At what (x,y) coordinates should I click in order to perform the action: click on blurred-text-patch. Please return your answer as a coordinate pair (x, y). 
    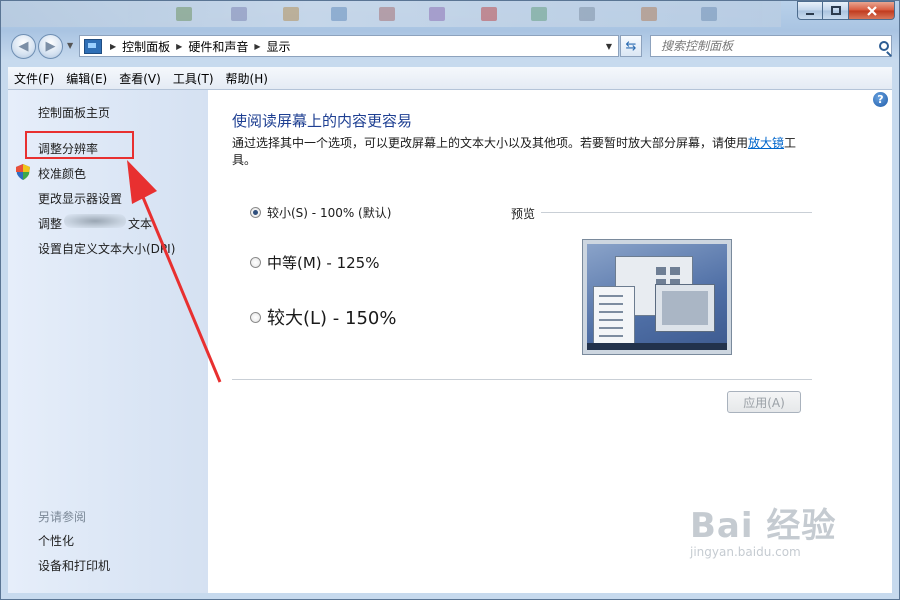
    Looking at the image, I should click on (95, 221).